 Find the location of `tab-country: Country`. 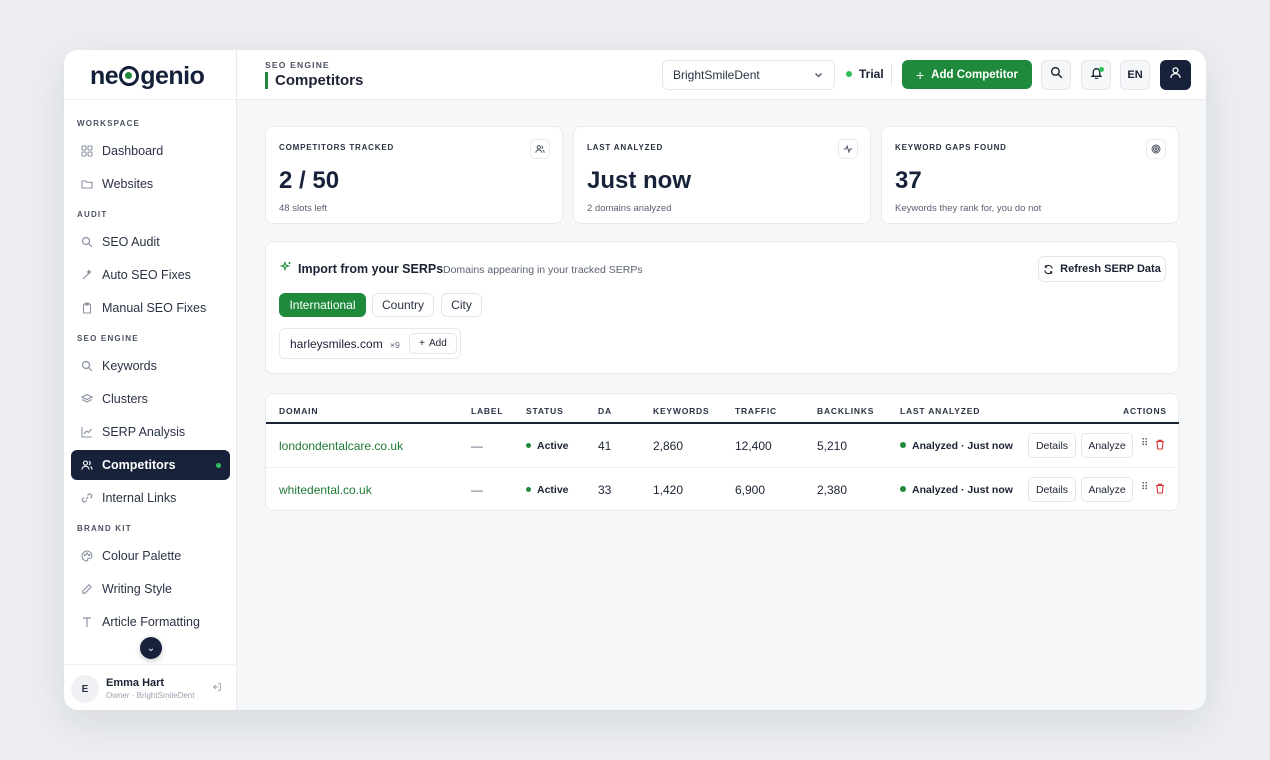

tab-country: Country is located at coordinates (403, 305).